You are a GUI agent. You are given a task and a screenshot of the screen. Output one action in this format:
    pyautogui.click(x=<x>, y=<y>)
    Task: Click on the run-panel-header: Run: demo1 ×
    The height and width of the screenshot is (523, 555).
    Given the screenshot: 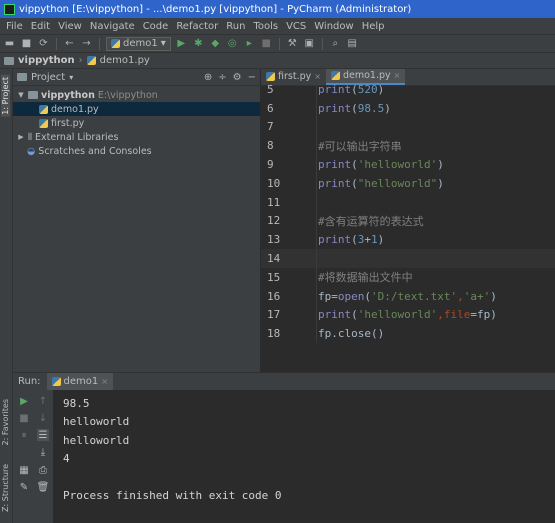 What is the action you would take?
    pyautogui.click(x=284, y=381)
    